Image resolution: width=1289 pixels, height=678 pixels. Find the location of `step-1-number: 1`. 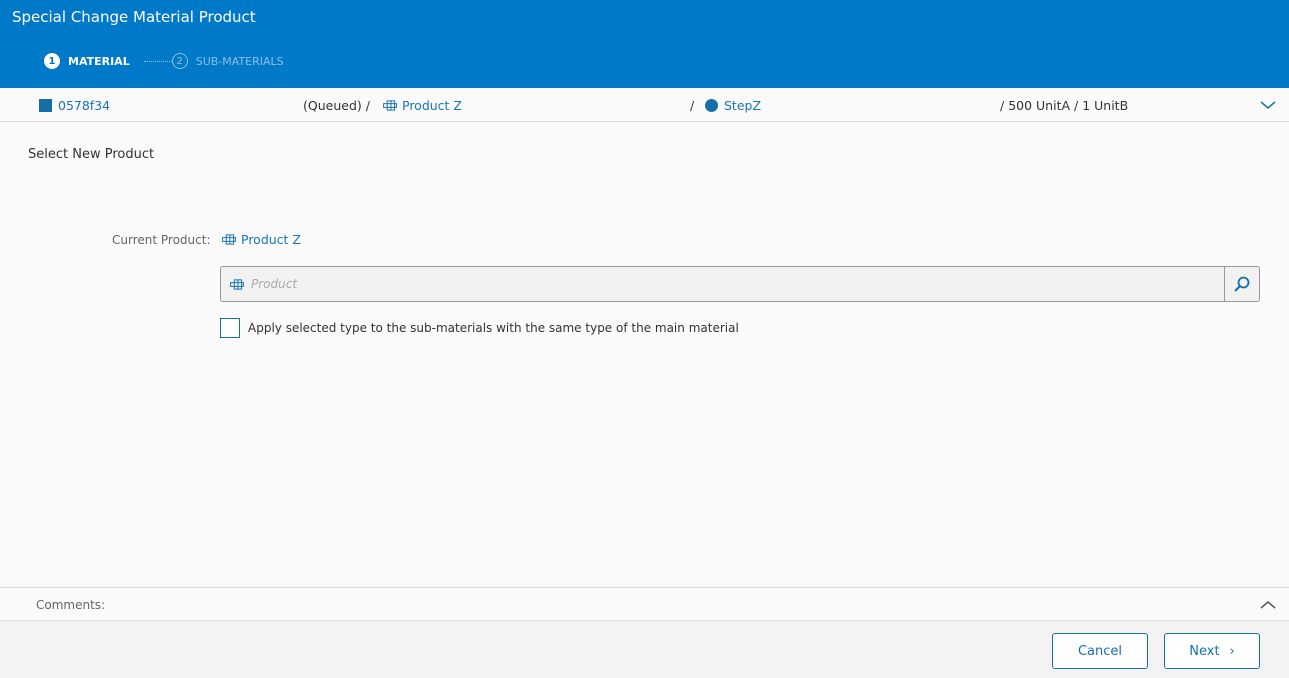

step-1-number: 1 is located at coordinates (52, 61).